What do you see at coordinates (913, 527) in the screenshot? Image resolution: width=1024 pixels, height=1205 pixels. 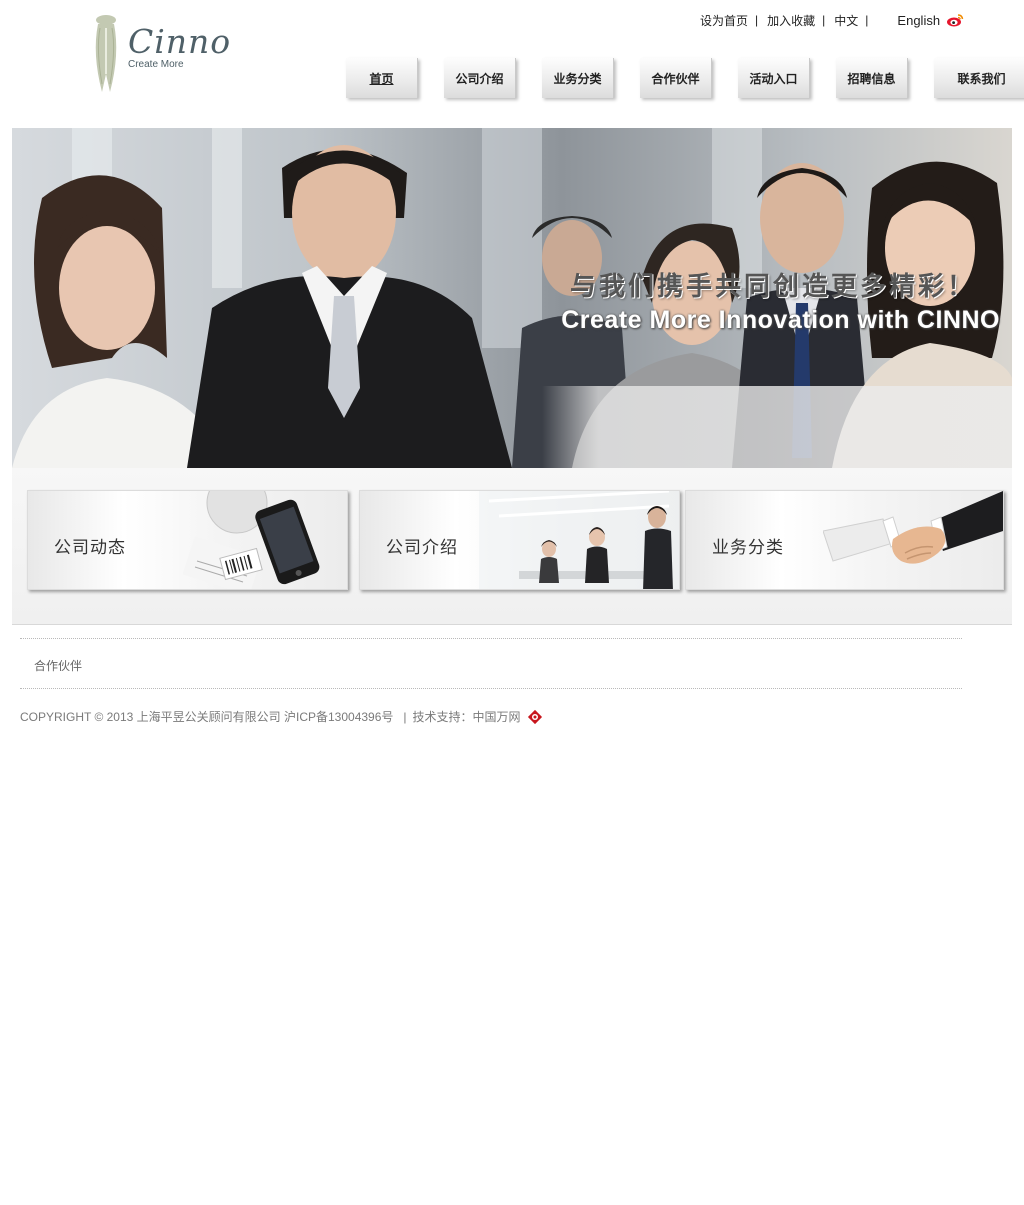 I see `handshake-image` at bounding box center [913, 527].